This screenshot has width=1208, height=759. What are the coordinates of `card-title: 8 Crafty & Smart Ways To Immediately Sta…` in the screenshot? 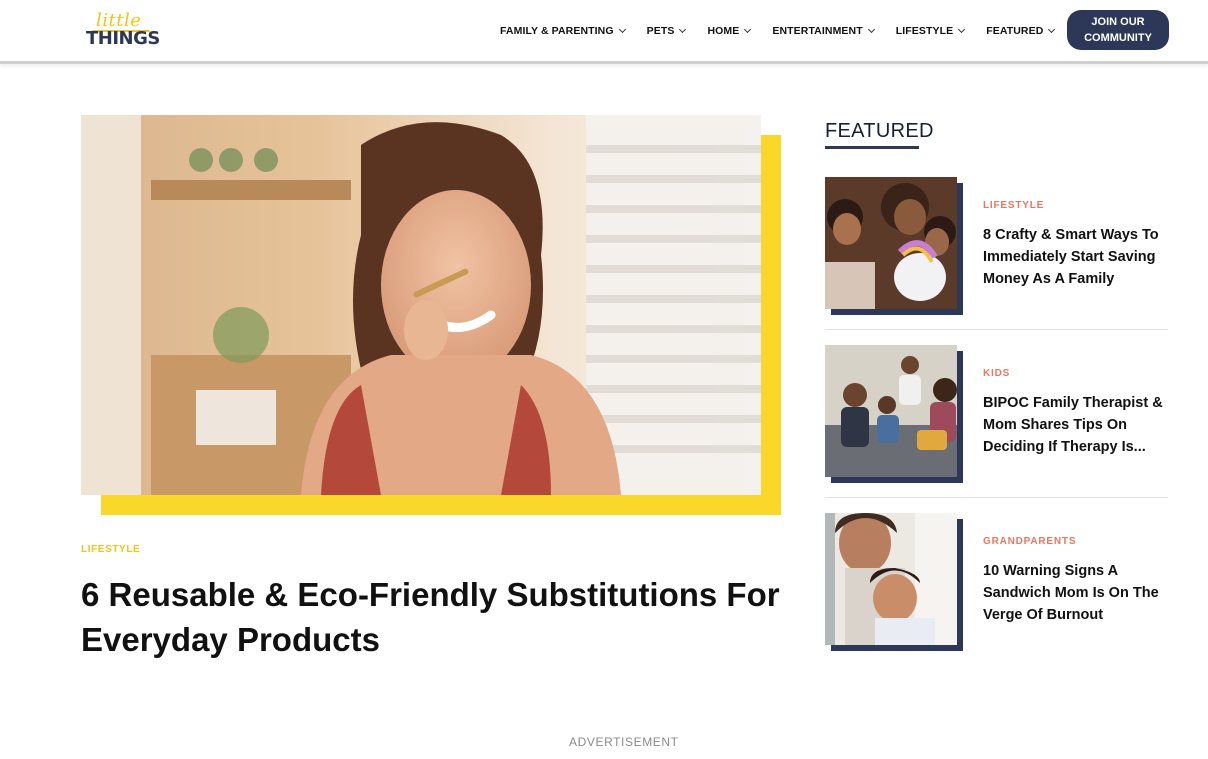 It's located at (1075, 257).